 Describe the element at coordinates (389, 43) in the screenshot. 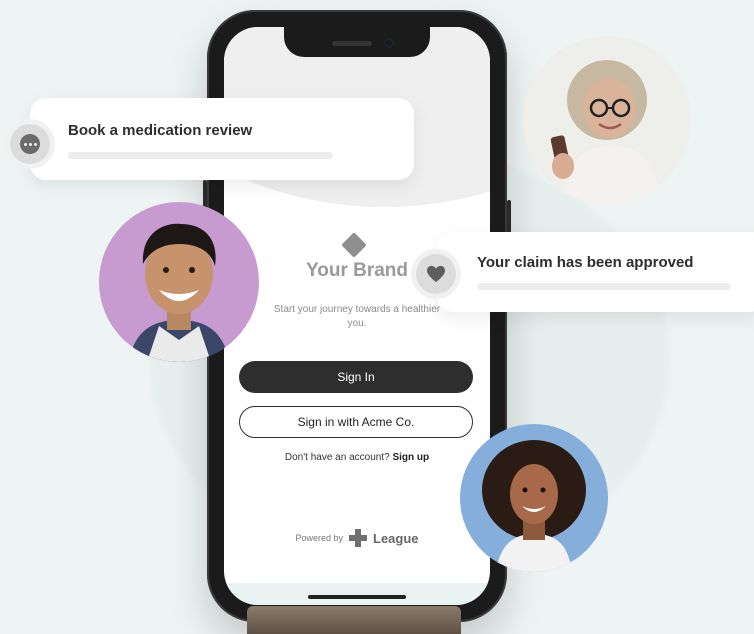

I see `front-camera-icon` at that location.